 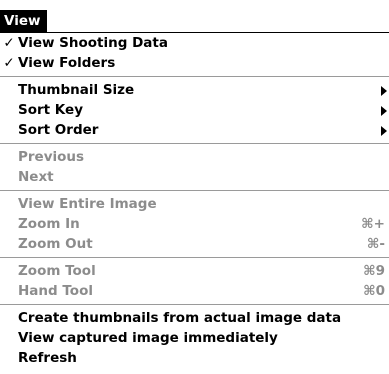 What do you see at coordinates (148, 338) in the screenshot?
I see `menu-item-label: View captured image immediately` at bounding box center [148, 338].